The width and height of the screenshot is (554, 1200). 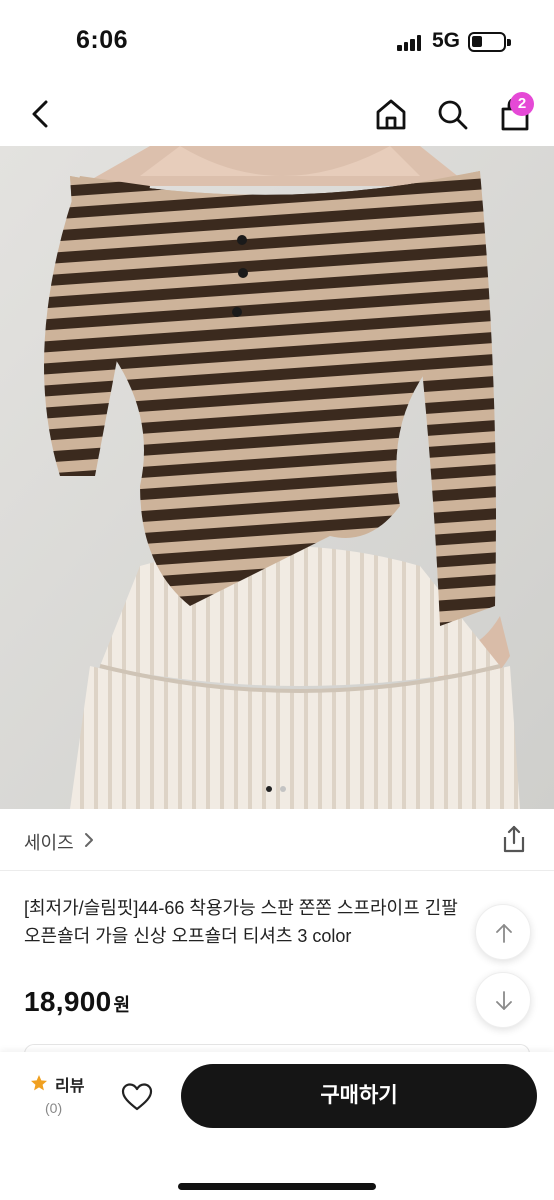 I want to click on scroll-bottom-button, so click(x=503, y=1000).